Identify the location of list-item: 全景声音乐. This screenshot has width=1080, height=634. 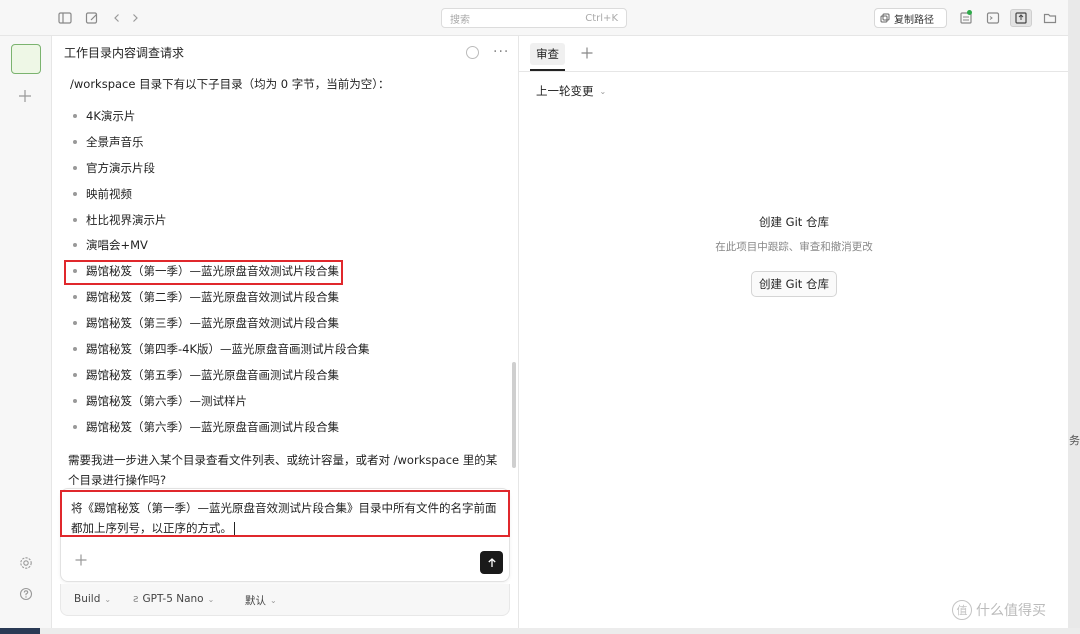
(221, 146).